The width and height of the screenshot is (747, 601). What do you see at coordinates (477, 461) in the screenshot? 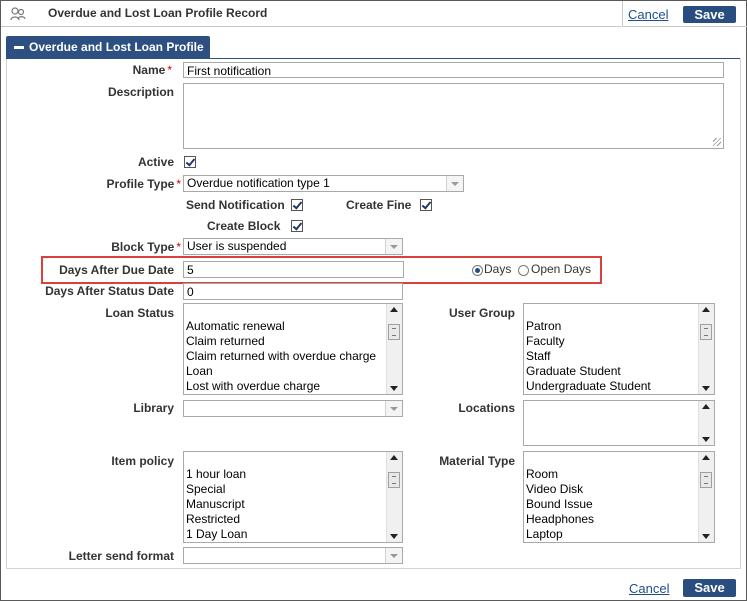
I see `material-type-label: Material Type` at bounding box center [477, 461].